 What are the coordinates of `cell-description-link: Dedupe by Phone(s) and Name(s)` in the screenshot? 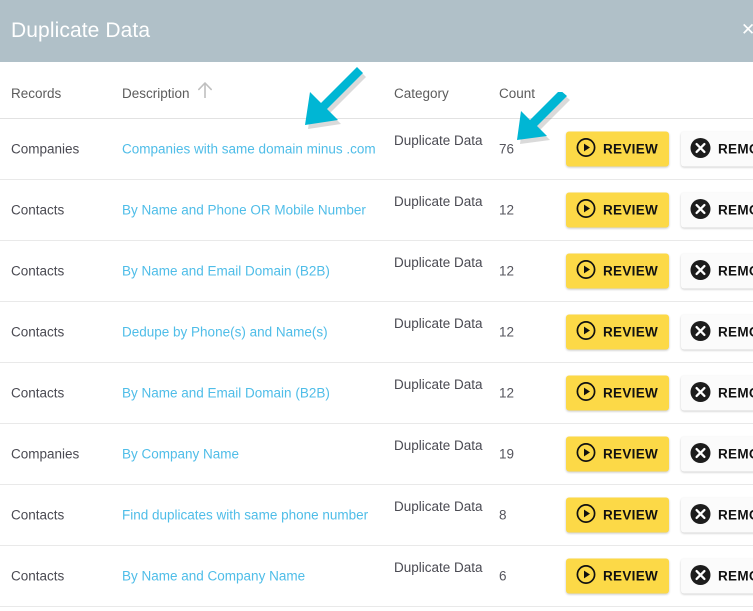 It's located at (225, 332).